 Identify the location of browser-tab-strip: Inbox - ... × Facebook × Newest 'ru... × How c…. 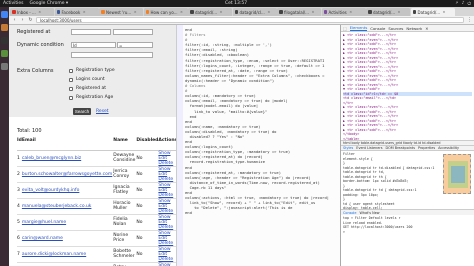
(241, 11).